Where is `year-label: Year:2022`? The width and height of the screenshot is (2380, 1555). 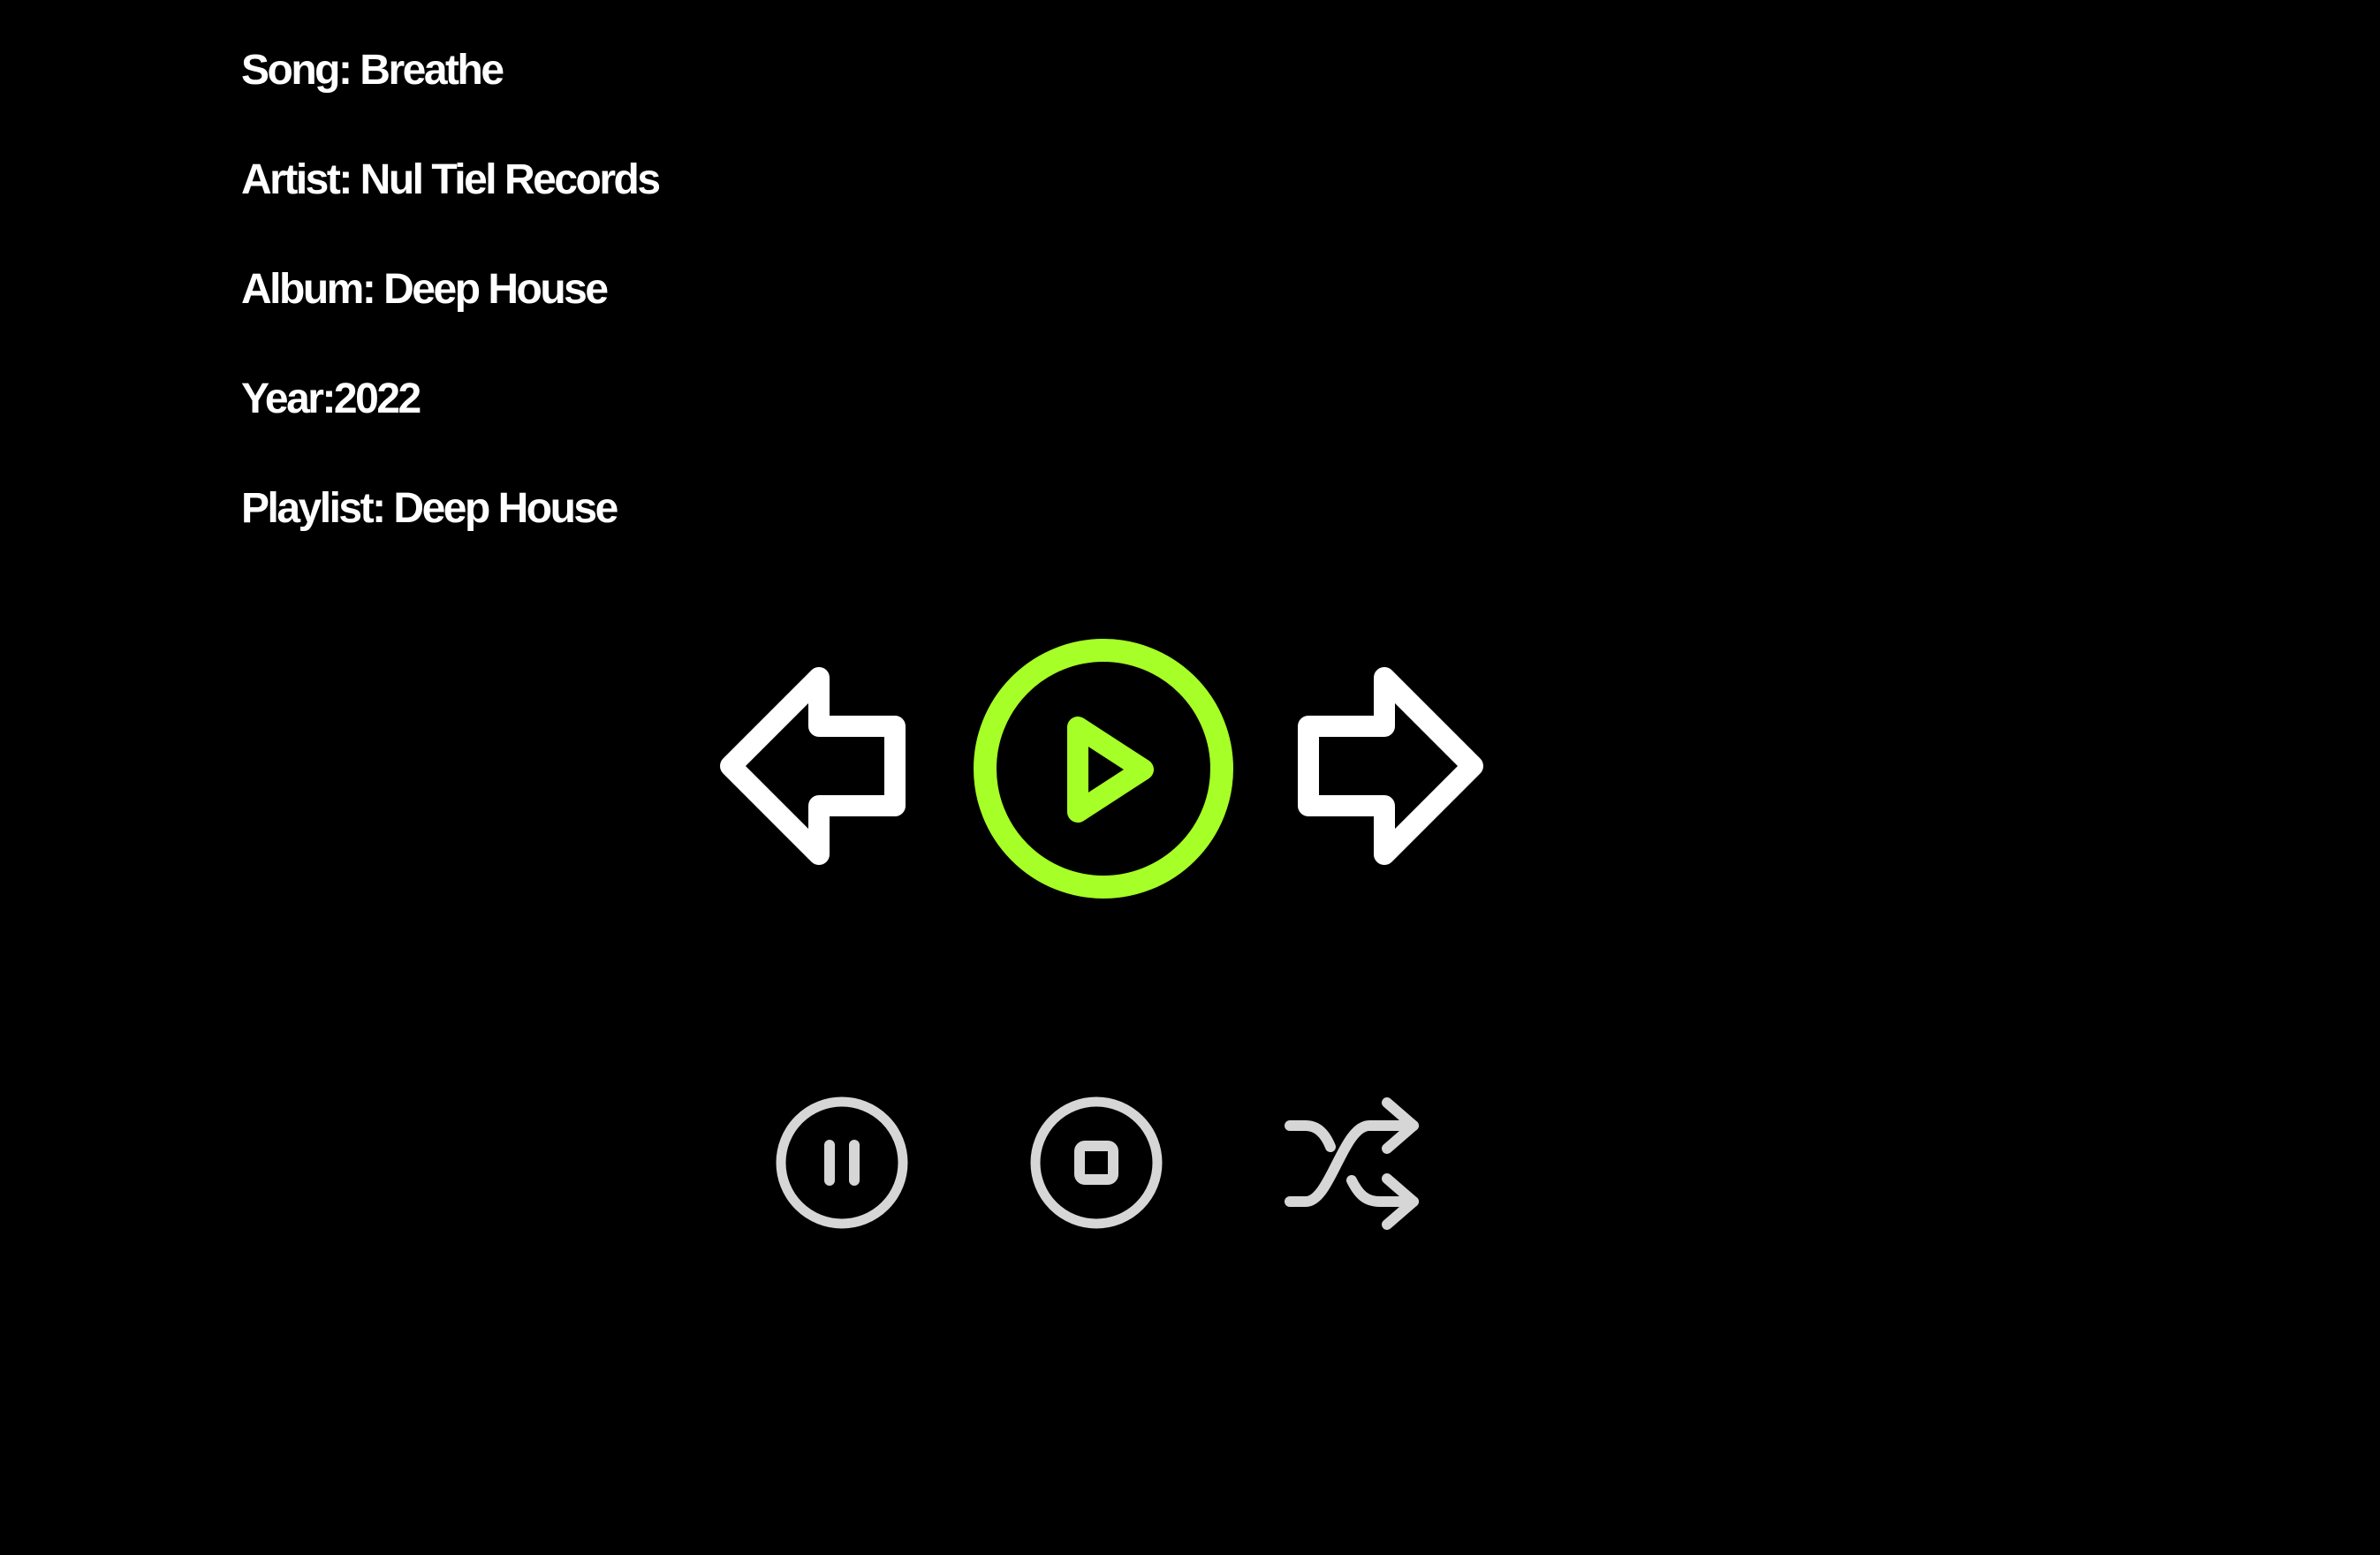 year-label: Year:2022 is located at coordinates (331, 398).